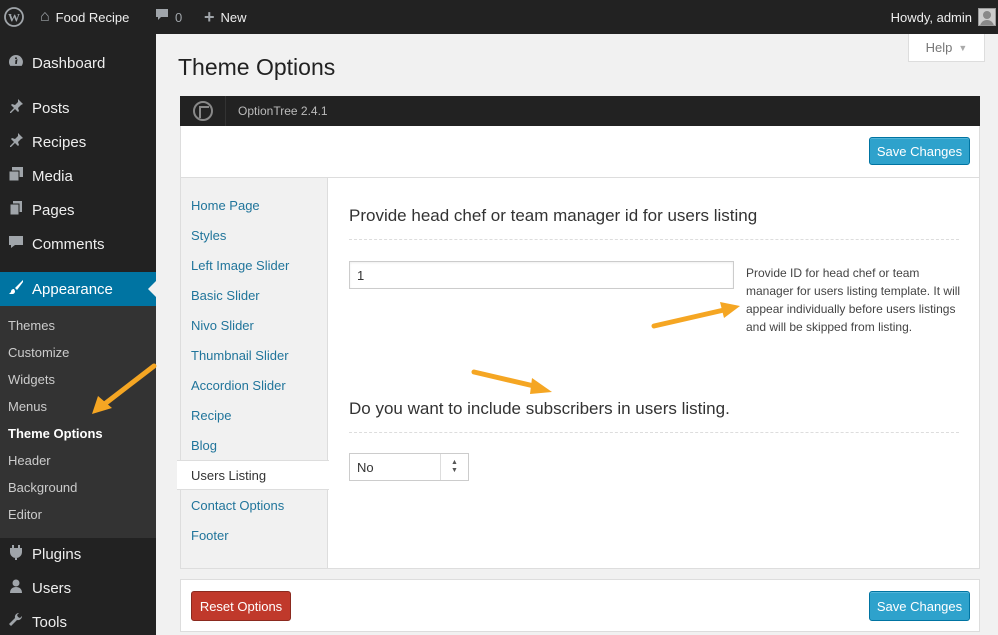  Describe the element at coordinates (16, 554) in the screenshot. I see `plug-icon` at that location.